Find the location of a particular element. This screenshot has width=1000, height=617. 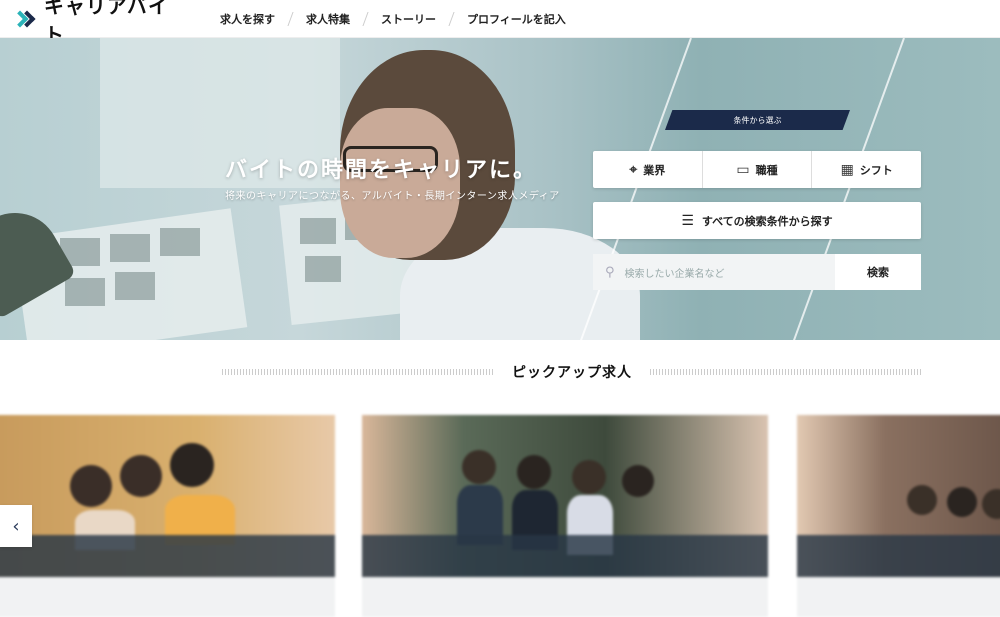

condition-tag: 条件から選ぶ is located at coordinates (757, 120).